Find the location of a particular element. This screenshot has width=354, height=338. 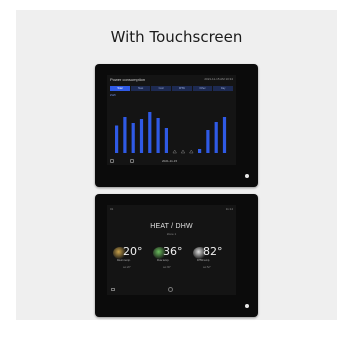

room-temp-tile: 20° Room temp. set 20° is located at coordinates (132, 259).